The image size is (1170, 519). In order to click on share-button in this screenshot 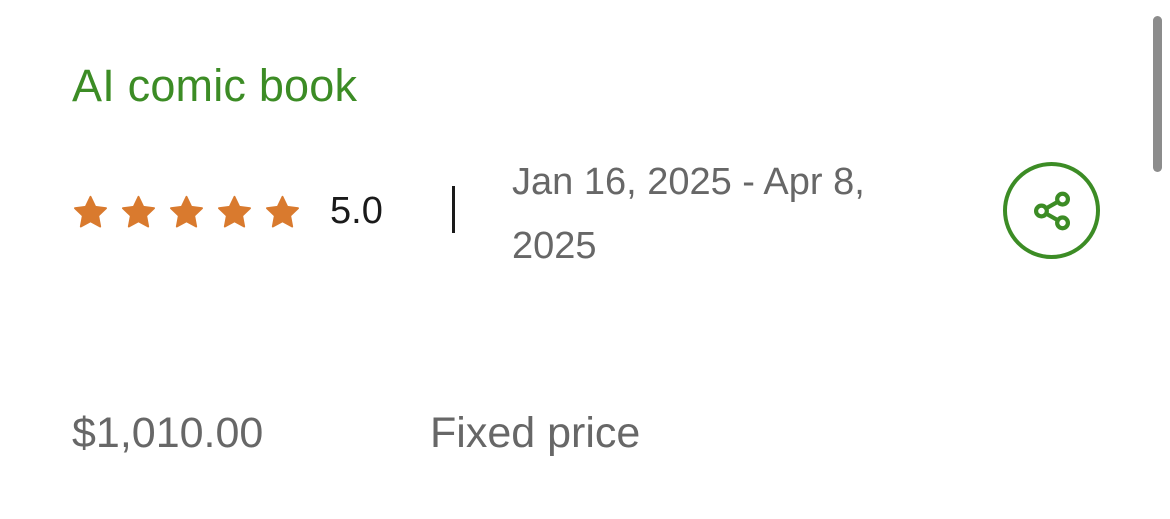, I will do `click(1051, 210)`.